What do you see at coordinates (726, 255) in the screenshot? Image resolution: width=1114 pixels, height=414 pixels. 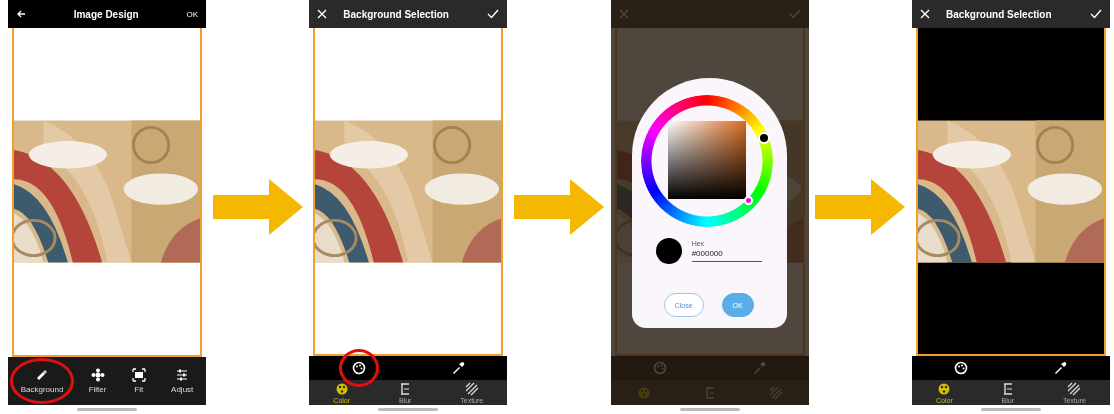 I see `hex-field: #000000` at bounding box center [726, 255].